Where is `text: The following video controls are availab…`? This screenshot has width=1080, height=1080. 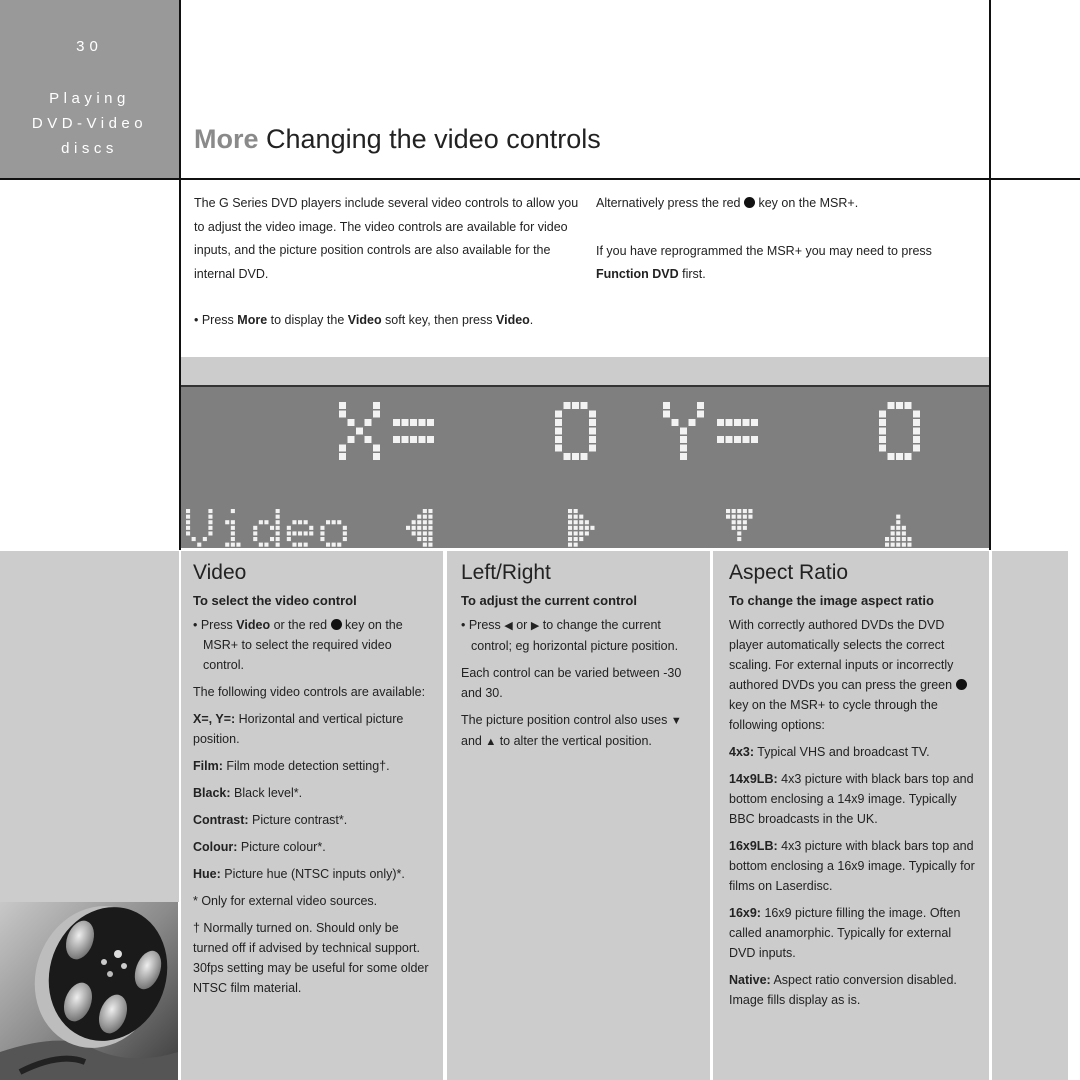 text: The following video controls are availab… is located at coordinates (309, 692).